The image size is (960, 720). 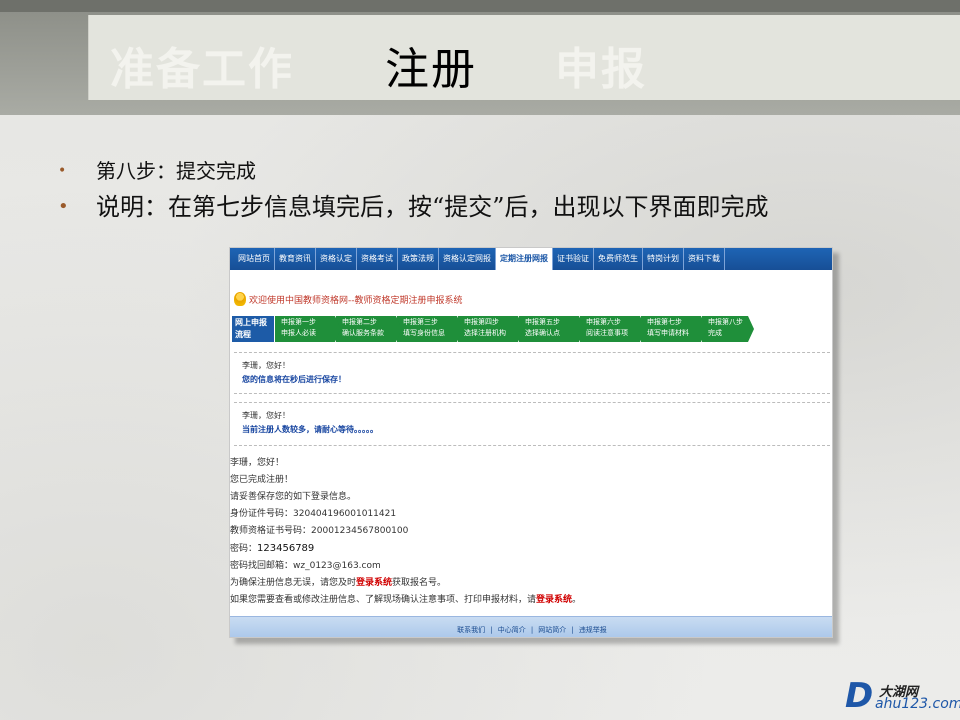 What do you see at coordinates (262, 480) in the screenshot?
I see `done-text: 您已完成注册！` at bounding box center [262, 480].